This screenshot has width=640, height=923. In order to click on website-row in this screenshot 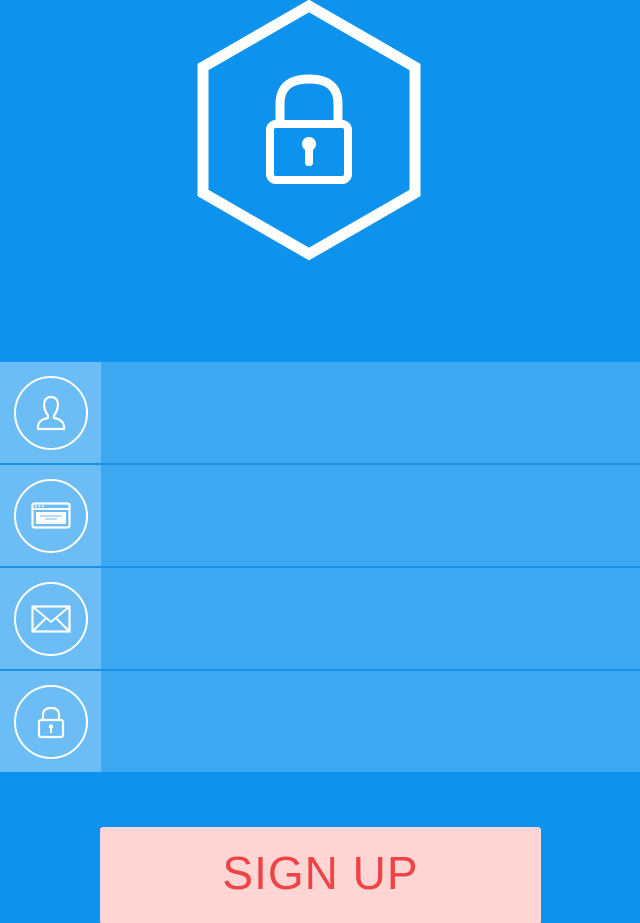, I will do `click(320, 516)`.